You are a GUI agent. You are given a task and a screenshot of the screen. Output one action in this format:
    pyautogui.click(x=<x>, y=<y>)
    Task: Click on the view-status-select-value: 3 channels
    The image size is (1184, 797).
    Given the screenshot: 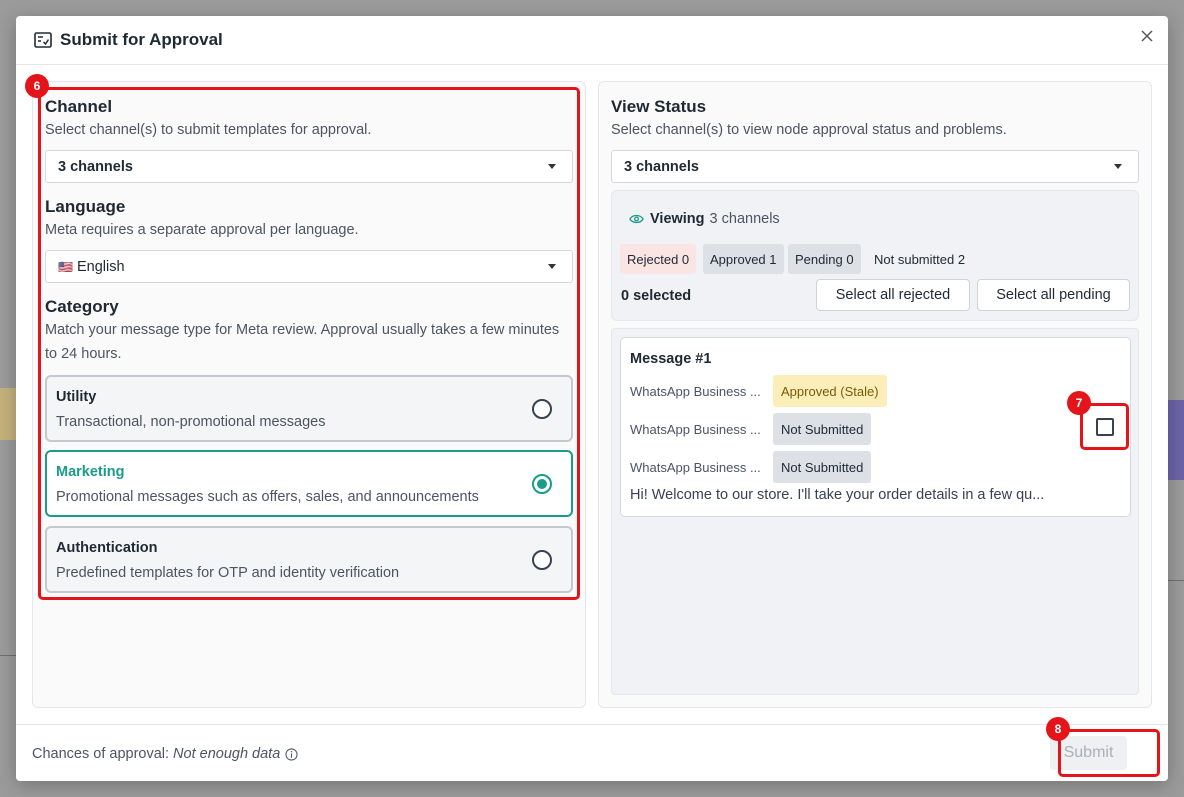 What is the action you would take?
    pyautogui.click(x=661, y=166)
    